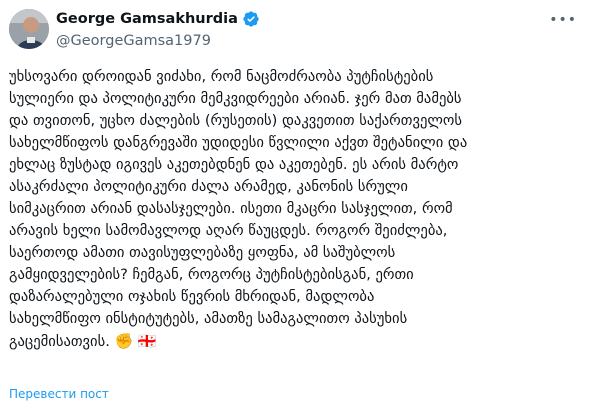  What do you see at coordinates (124, 341) in the screenshot?
I see `raised-fist-emoji-icon: ✊` at bounding box center [124, 341].